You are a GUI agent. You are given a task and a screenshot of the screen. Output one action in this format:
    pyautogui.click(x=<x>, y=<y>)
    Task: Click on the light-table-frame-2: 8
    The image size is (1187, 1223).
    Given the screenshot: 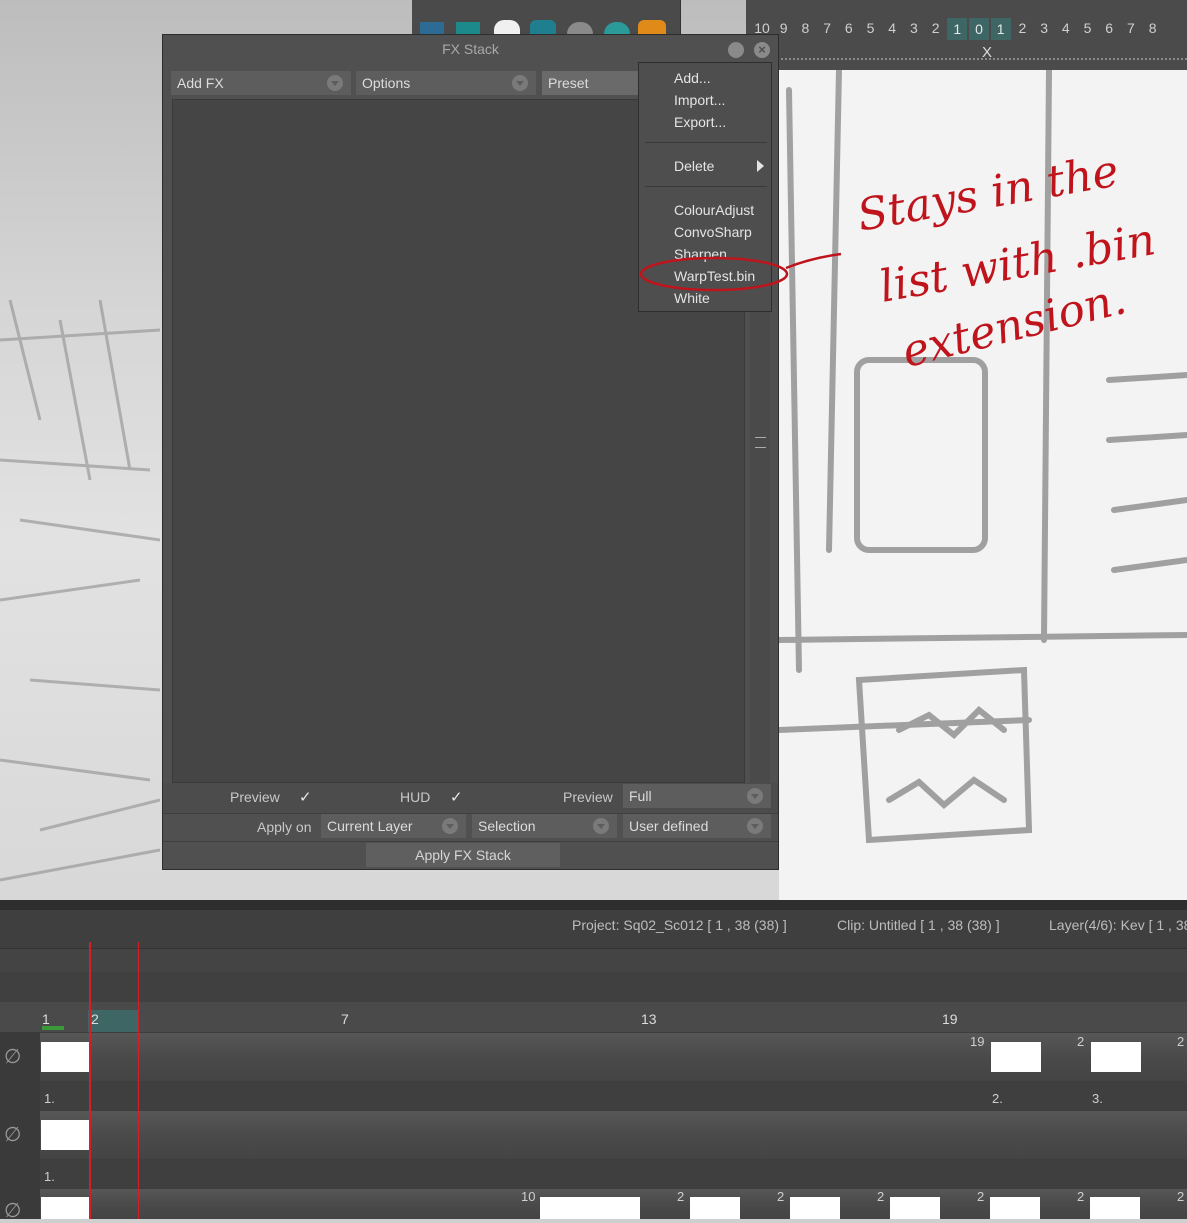 What is the action you would take?
    pyautogui.click(x=805, y=28)
    